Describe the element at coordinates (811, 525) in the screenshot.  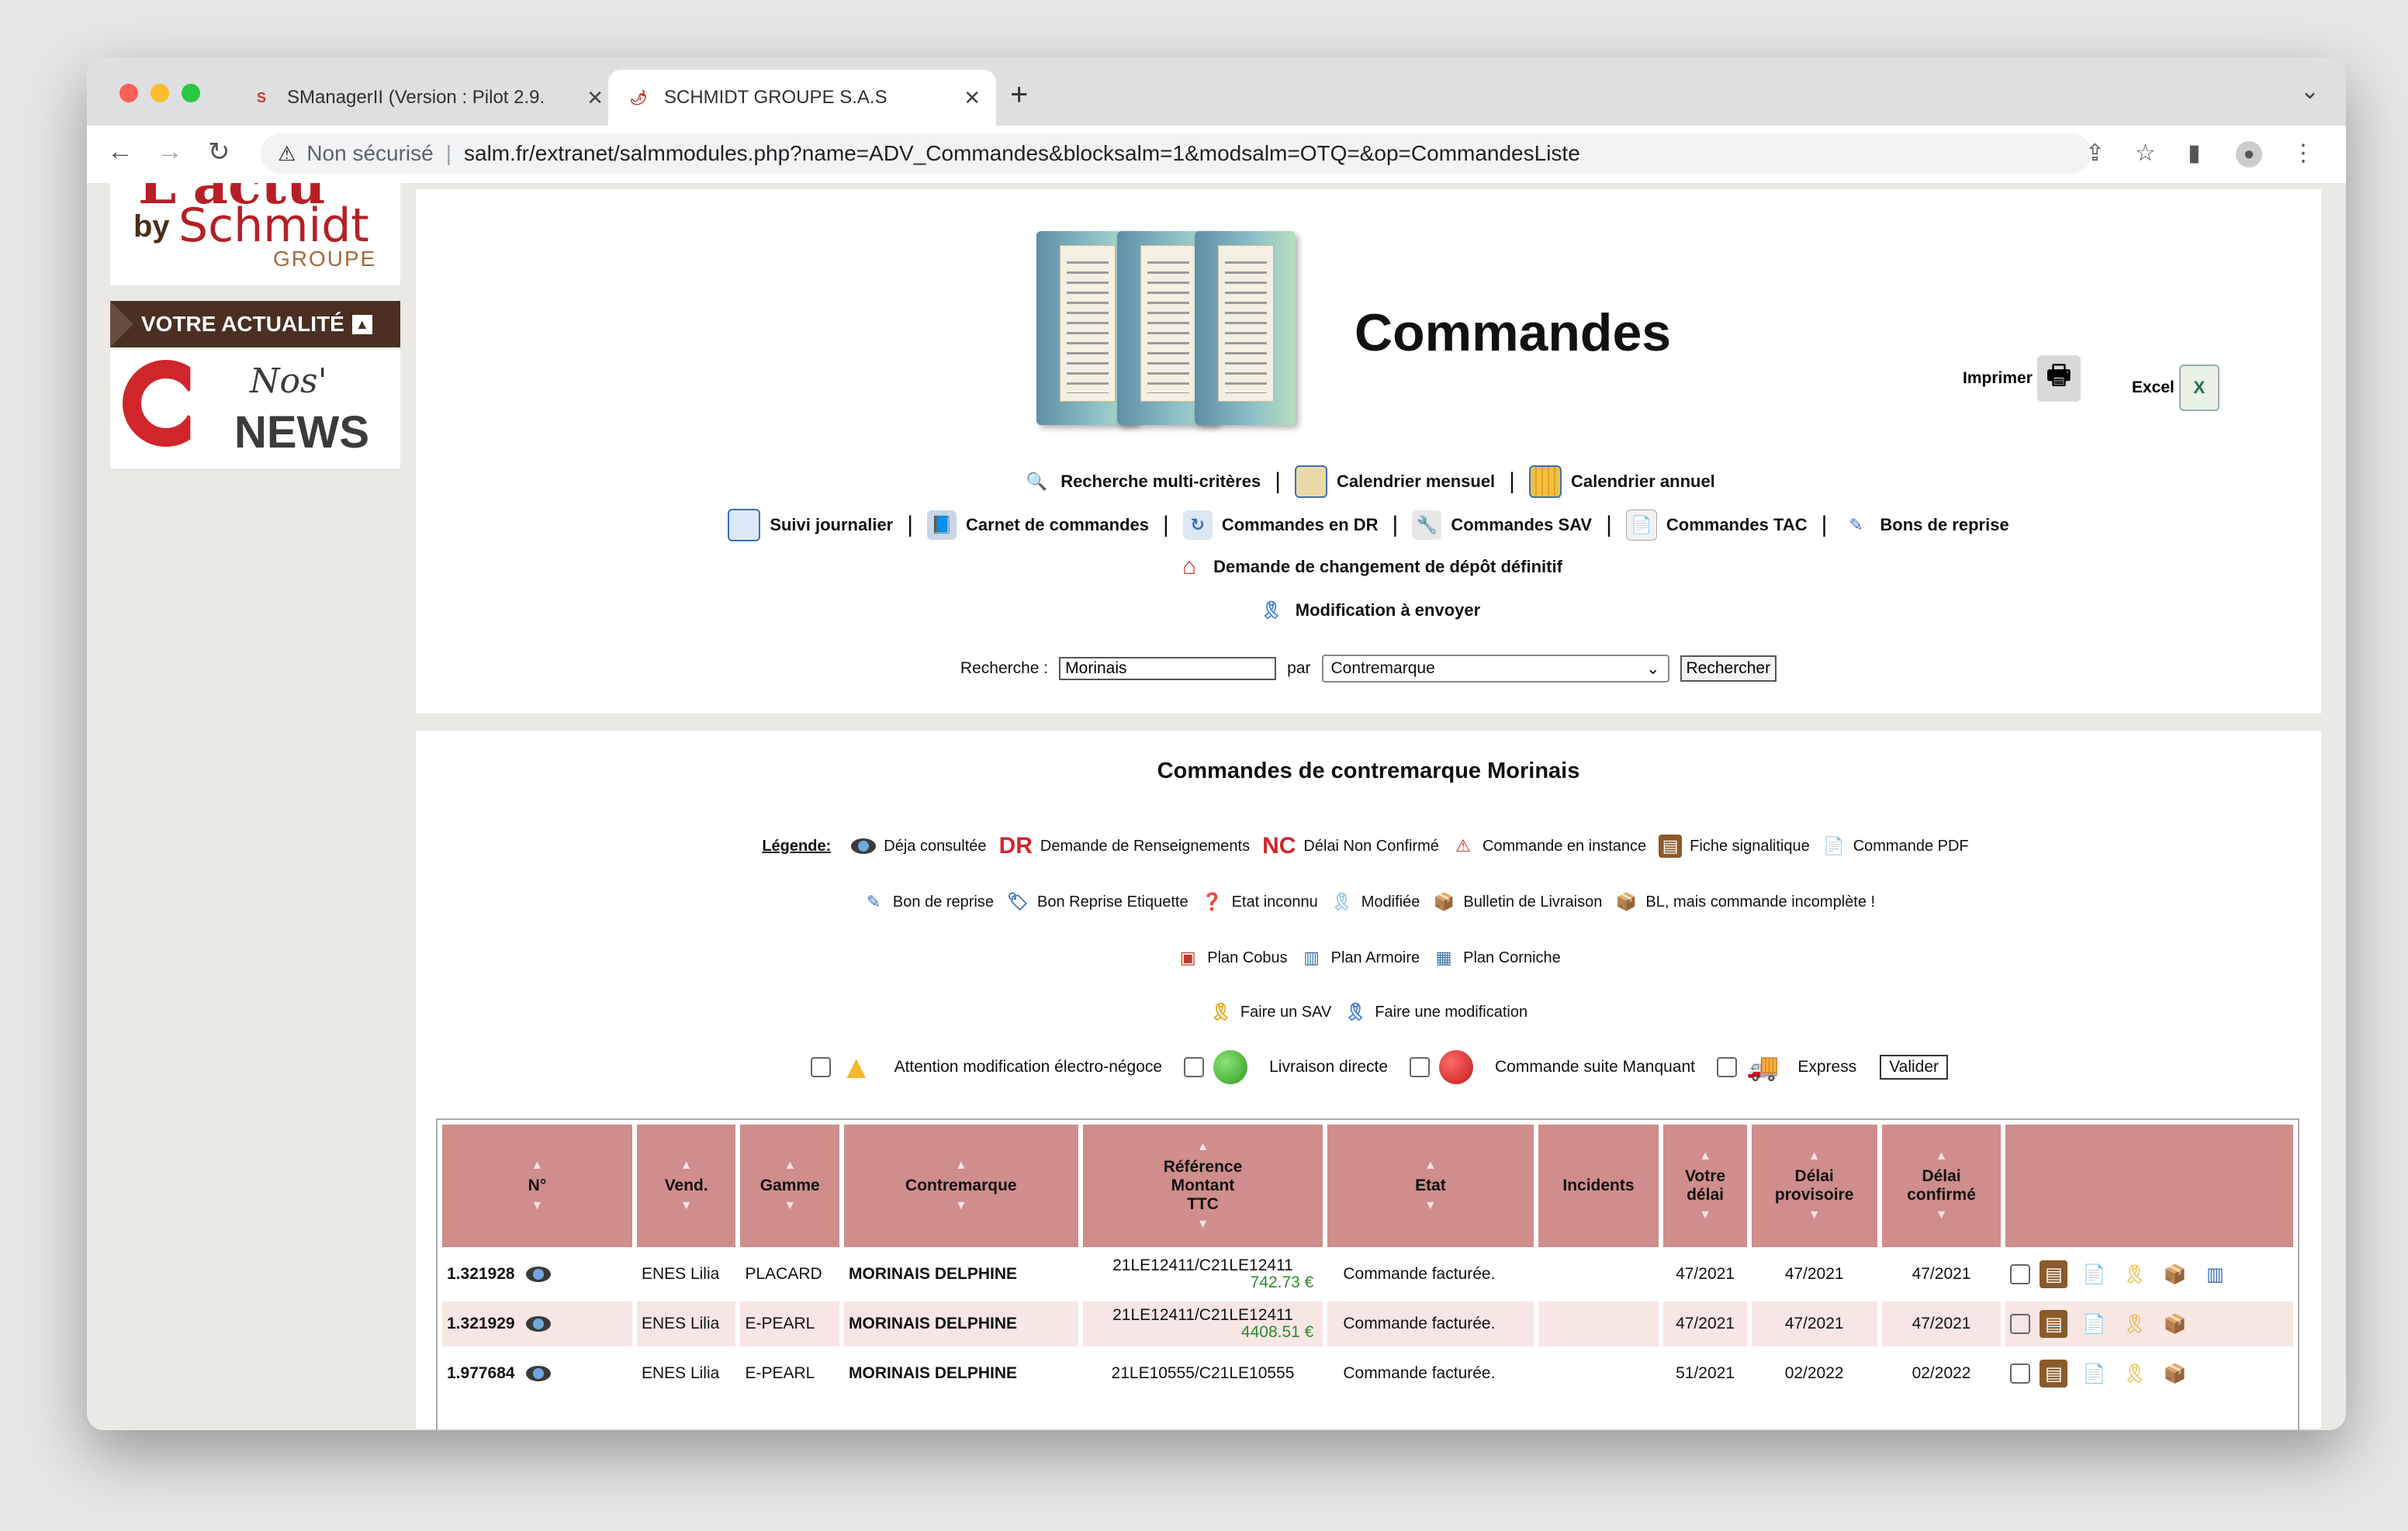
I see `nav-suivi-journalier: Suivi journalier` at that location.